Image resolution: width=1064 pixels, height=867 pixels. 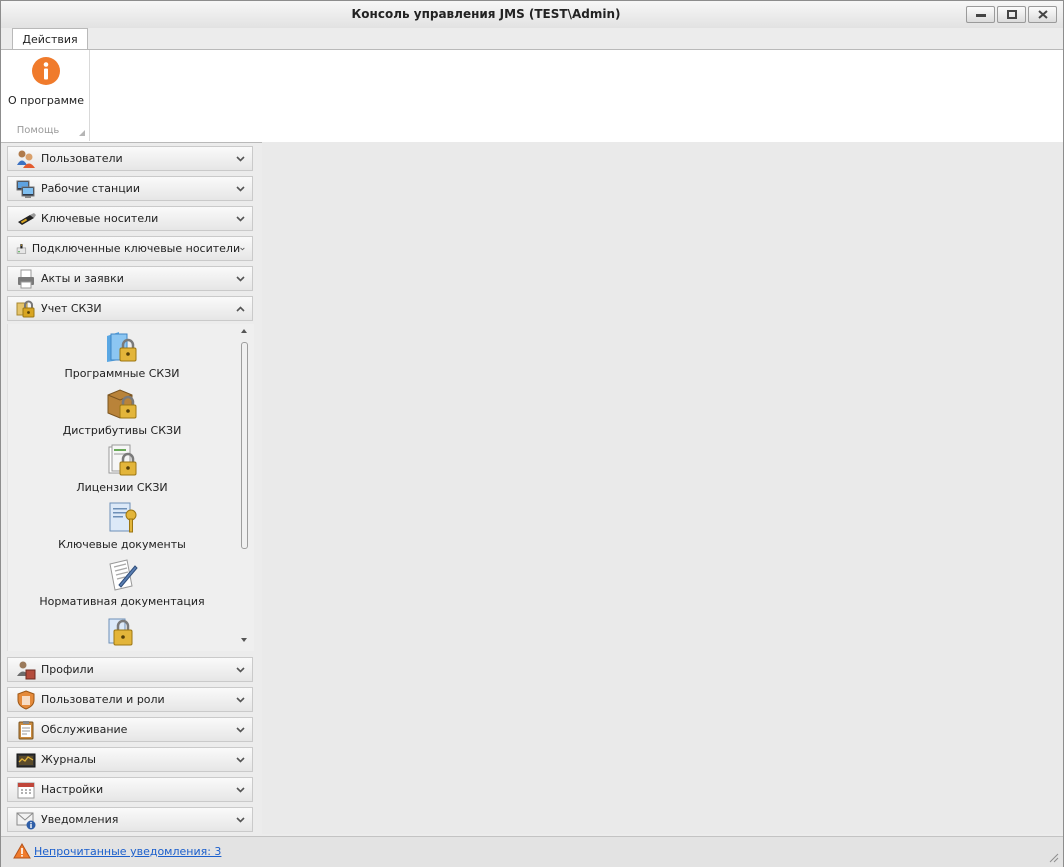 I want to click on nav-section-label: Акты и заявки, so click(x=82, y=278).